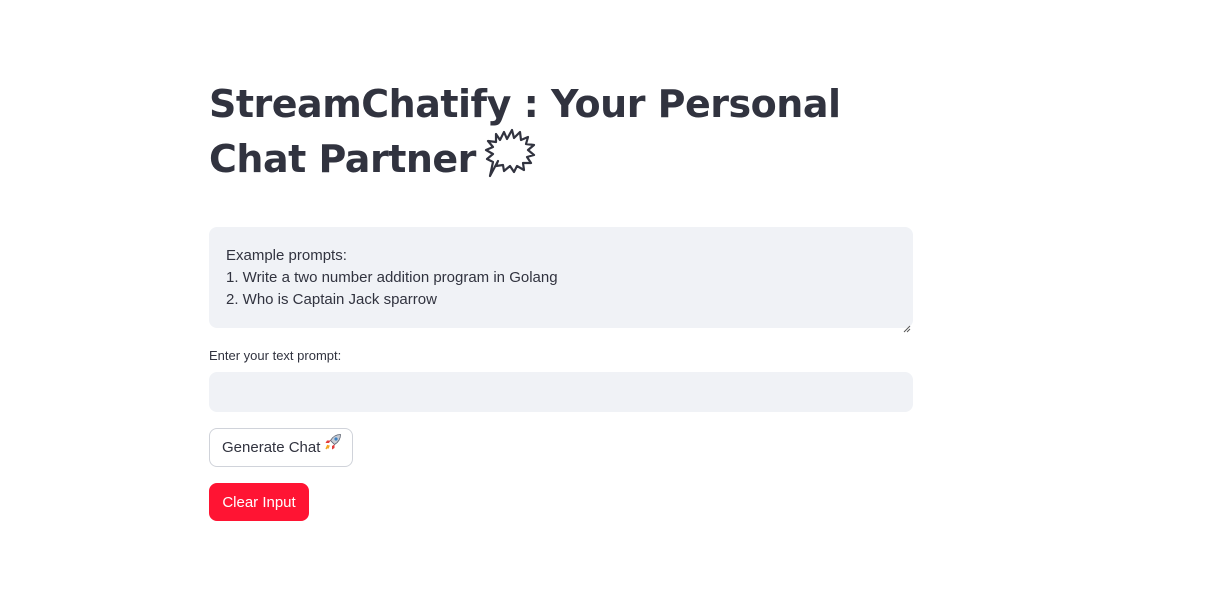 This screenshot has width=1205, height=614. Describe the element at coordinates (561, 392) in the screenshot. I see `prompt-input` at that location.